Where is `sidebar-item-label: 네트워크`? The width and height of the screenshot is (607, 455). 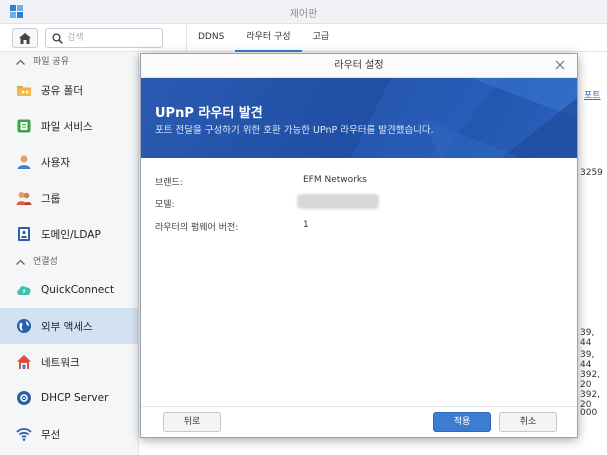 sidebar-item-label: 네트워크 is located at coordinates (60, 362).